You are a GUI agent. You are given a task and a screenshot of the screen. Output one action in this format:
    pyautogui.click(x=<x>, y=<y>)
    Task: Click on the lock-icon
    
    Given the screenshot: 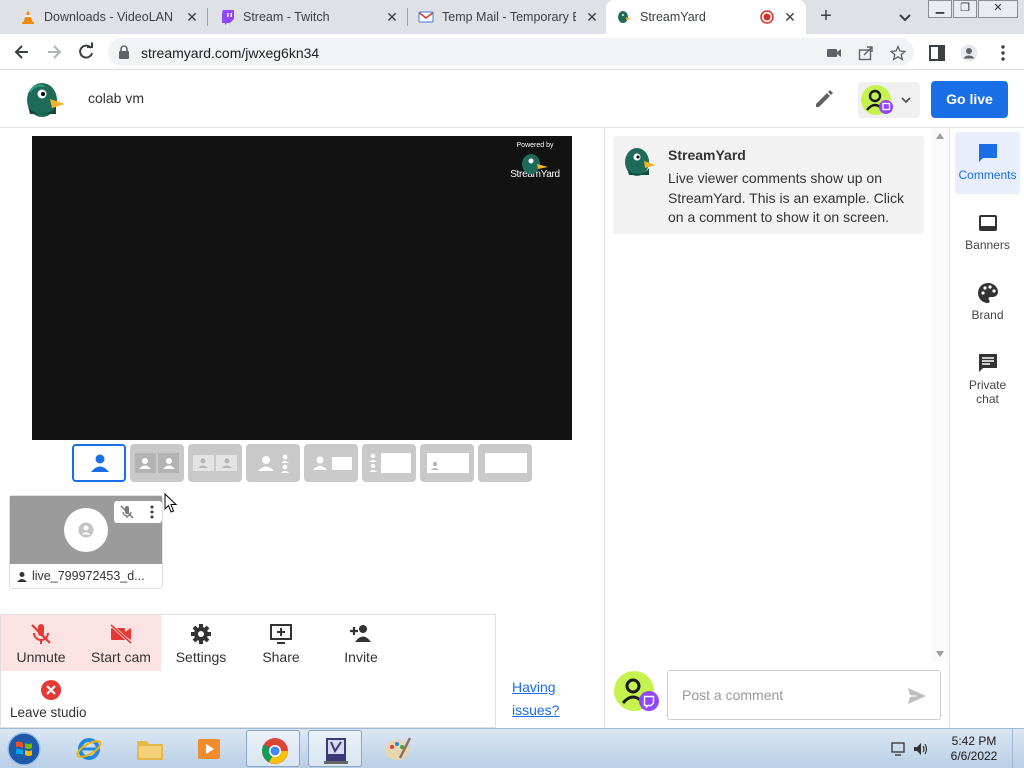 What is the action you would take?
    pyautogui.click(x=124, y=52)
    